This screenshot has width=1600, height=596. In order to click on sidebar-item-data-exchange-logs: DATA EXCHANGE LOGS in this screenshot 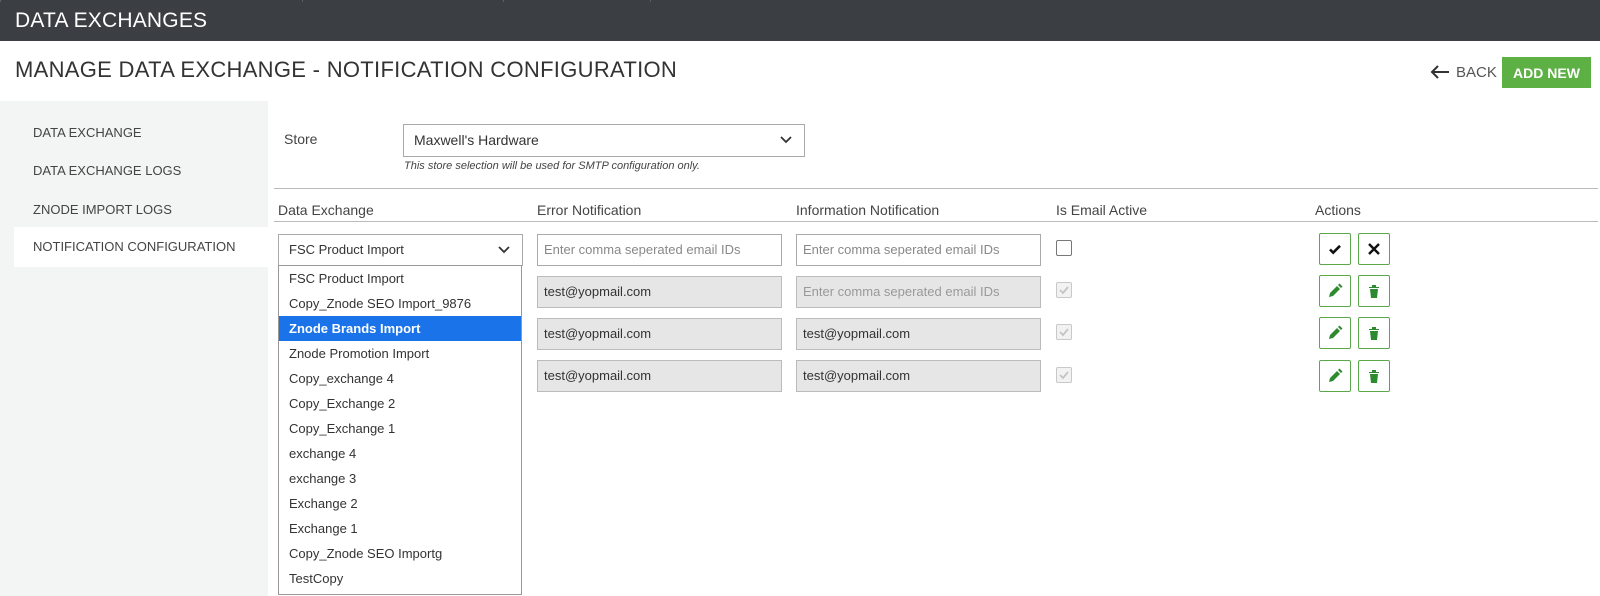, I will do `click(107, 170)`.